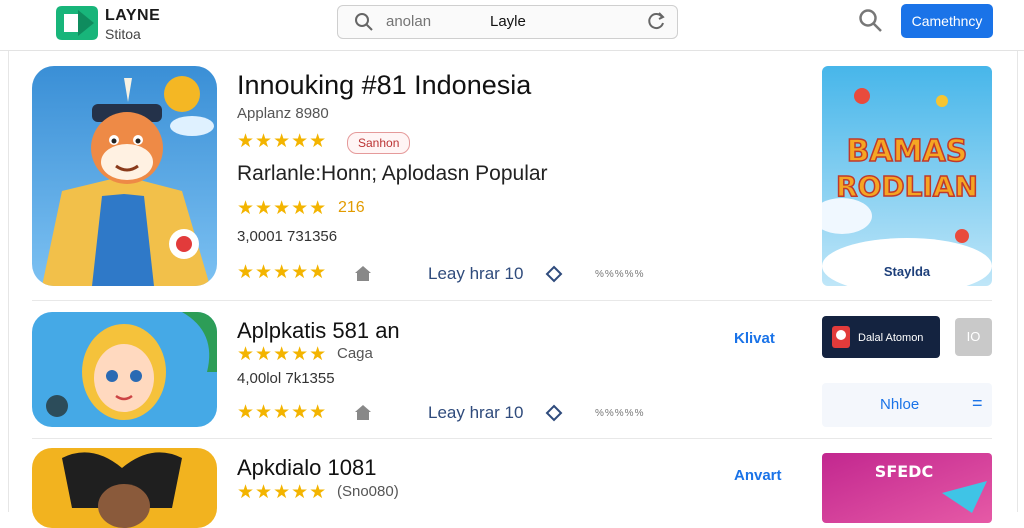 This screenshot has height=528, width=1024. I want to click on brand-subtitle: Stitoa, so click(123, 34).